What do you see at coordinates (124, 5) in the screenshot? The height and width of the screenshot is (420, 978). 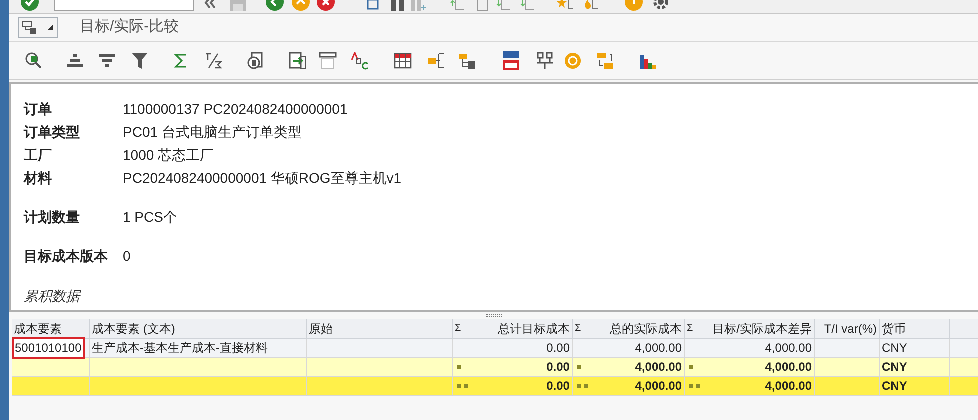 I see `command-field` at bounding box center [124, 5].